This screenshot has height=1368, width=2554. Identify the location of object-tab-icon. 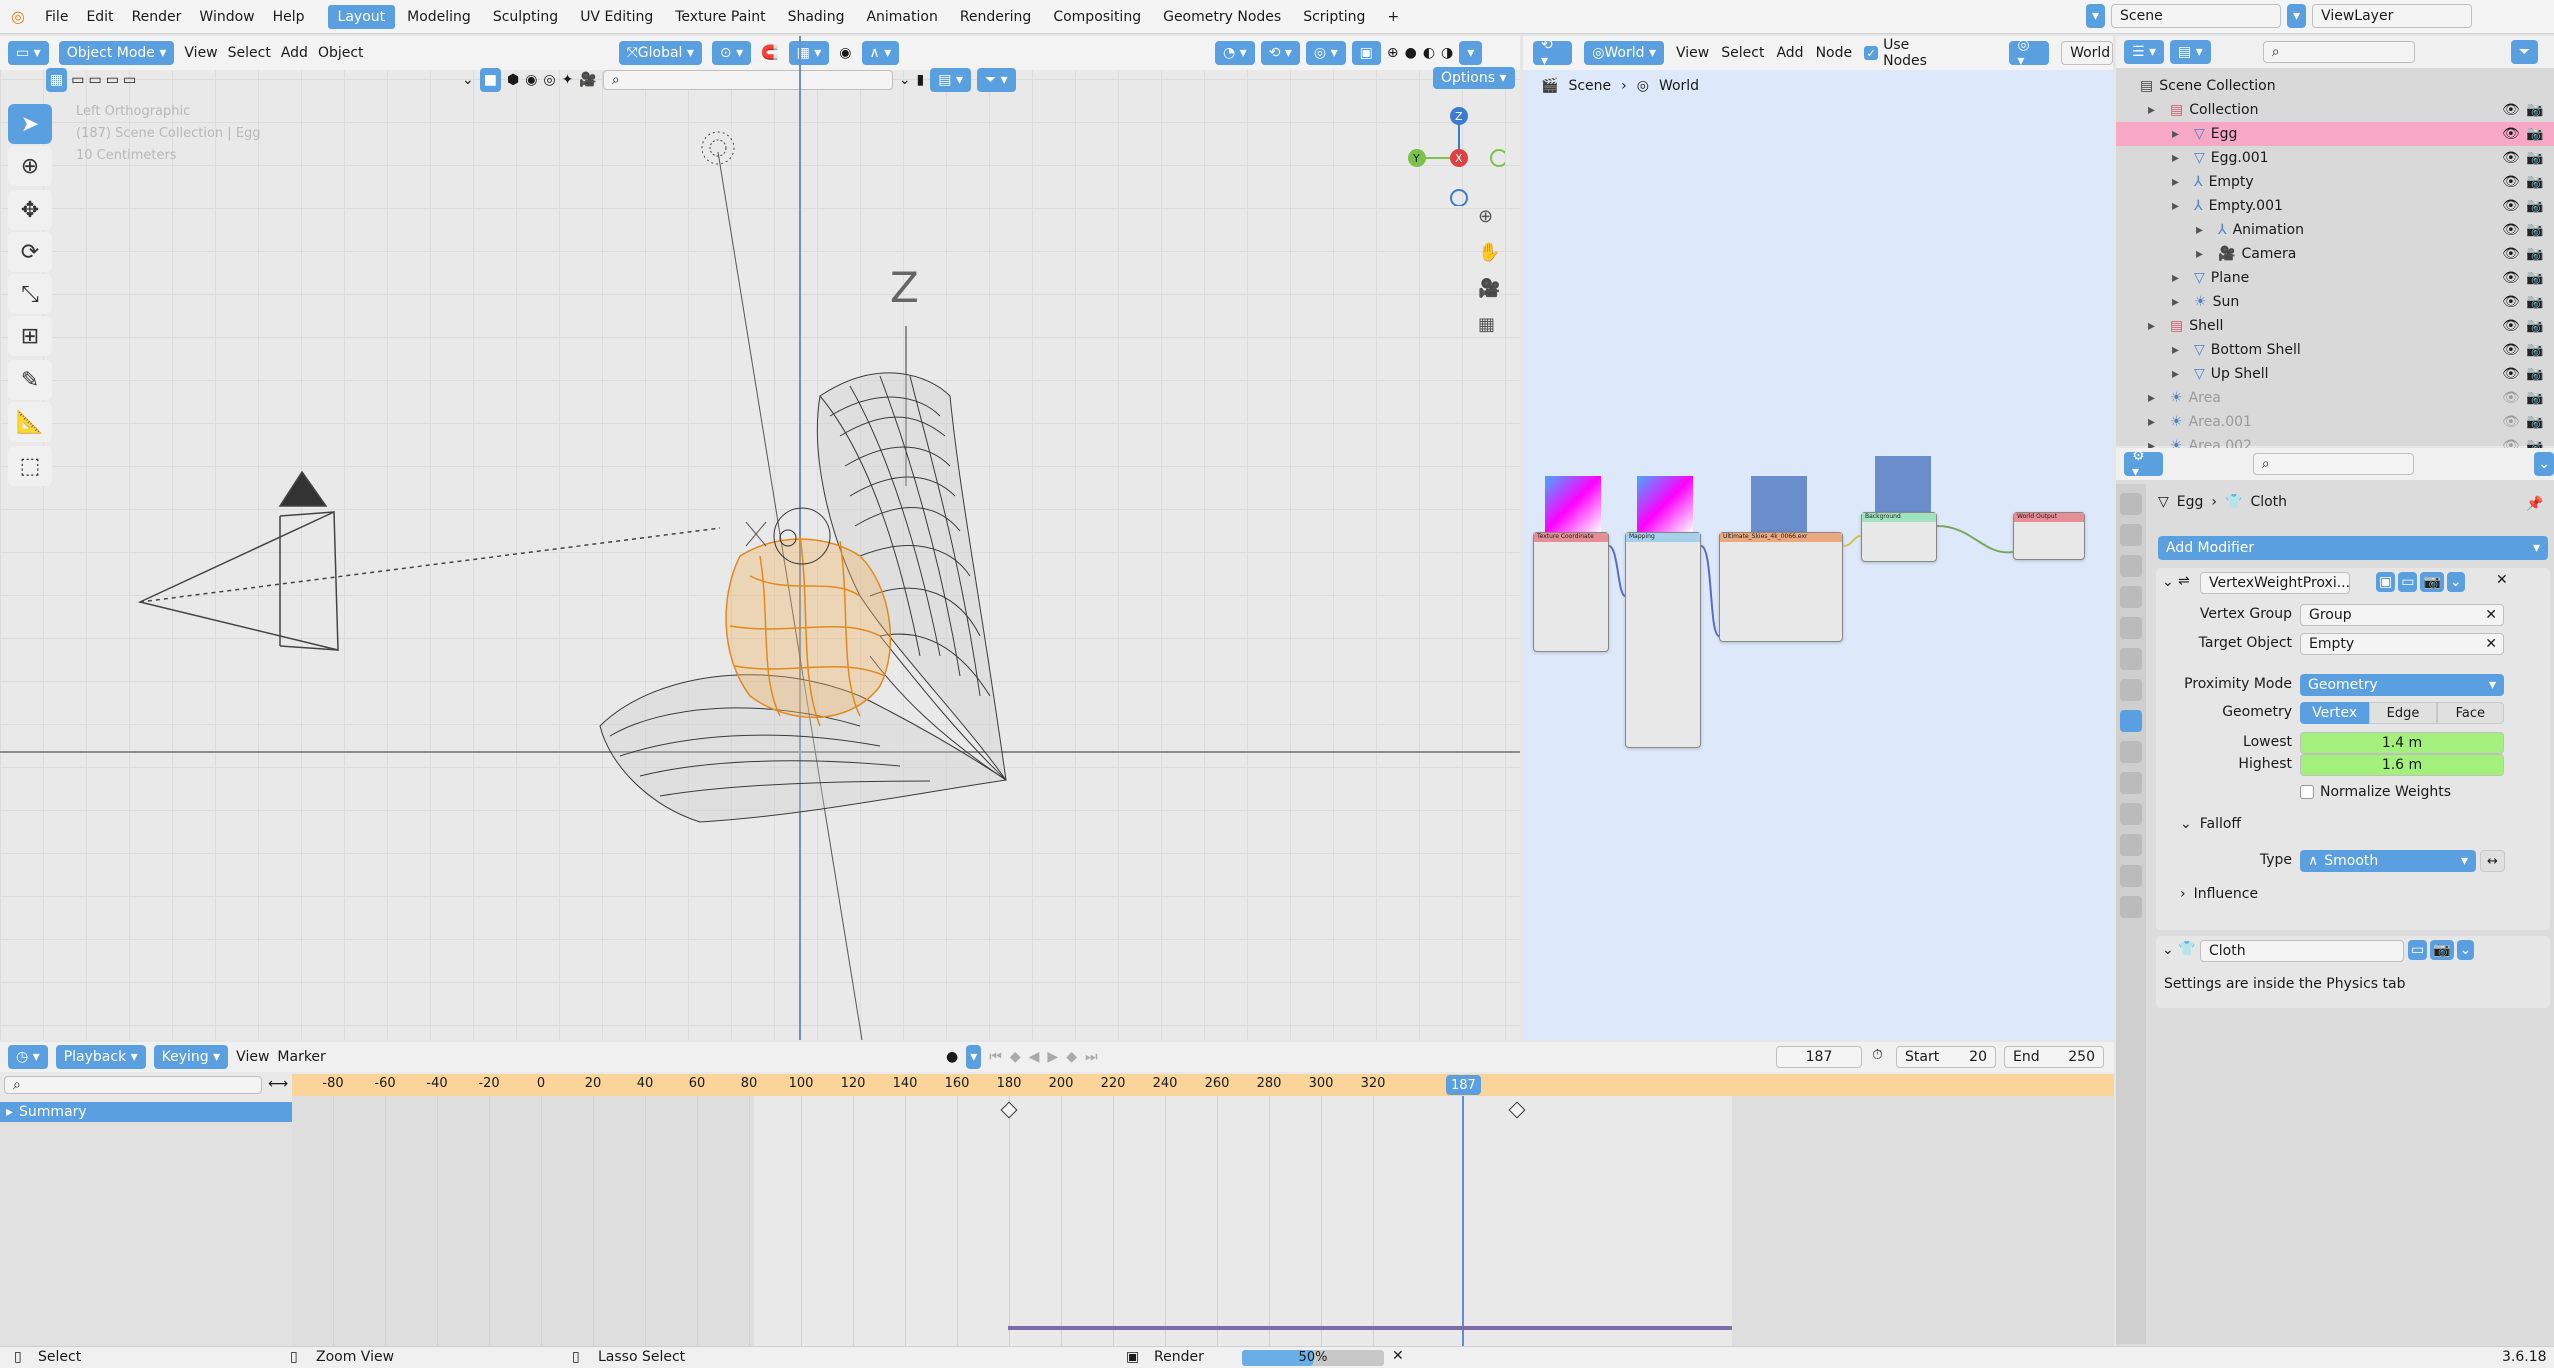
(2131, 690).